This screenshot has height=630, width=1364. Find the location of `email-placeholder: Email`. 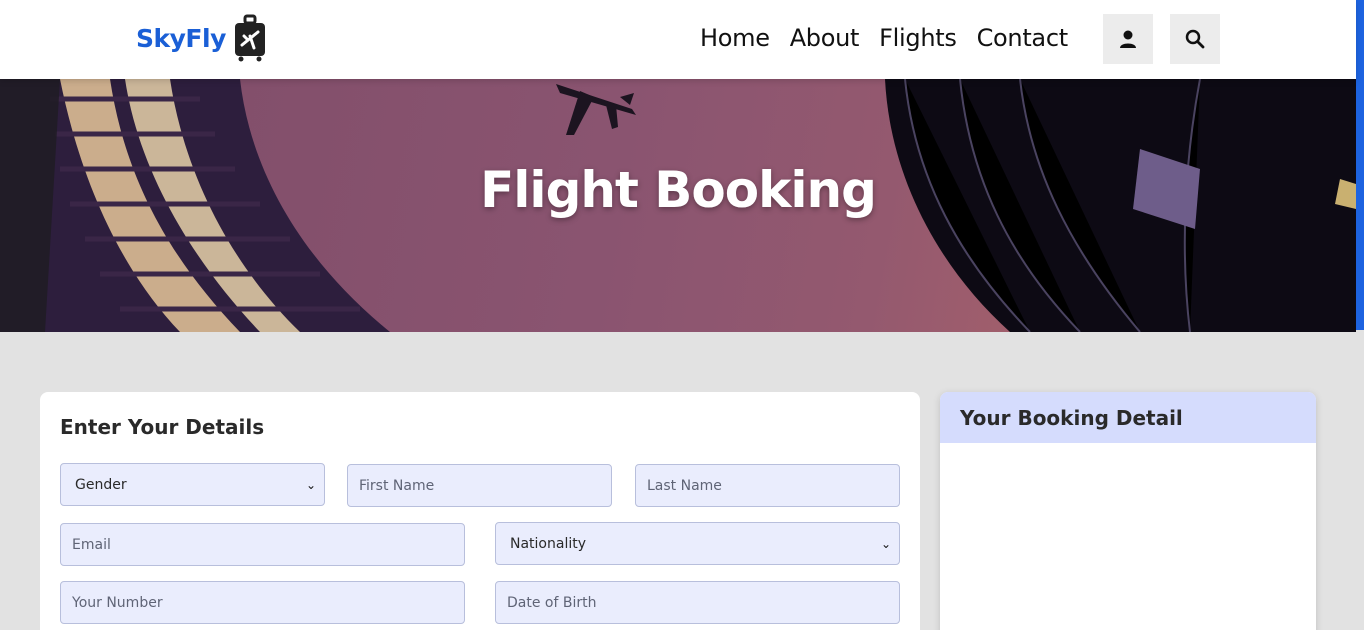

email-placeholder: Email is located at coordinates (91, 544).